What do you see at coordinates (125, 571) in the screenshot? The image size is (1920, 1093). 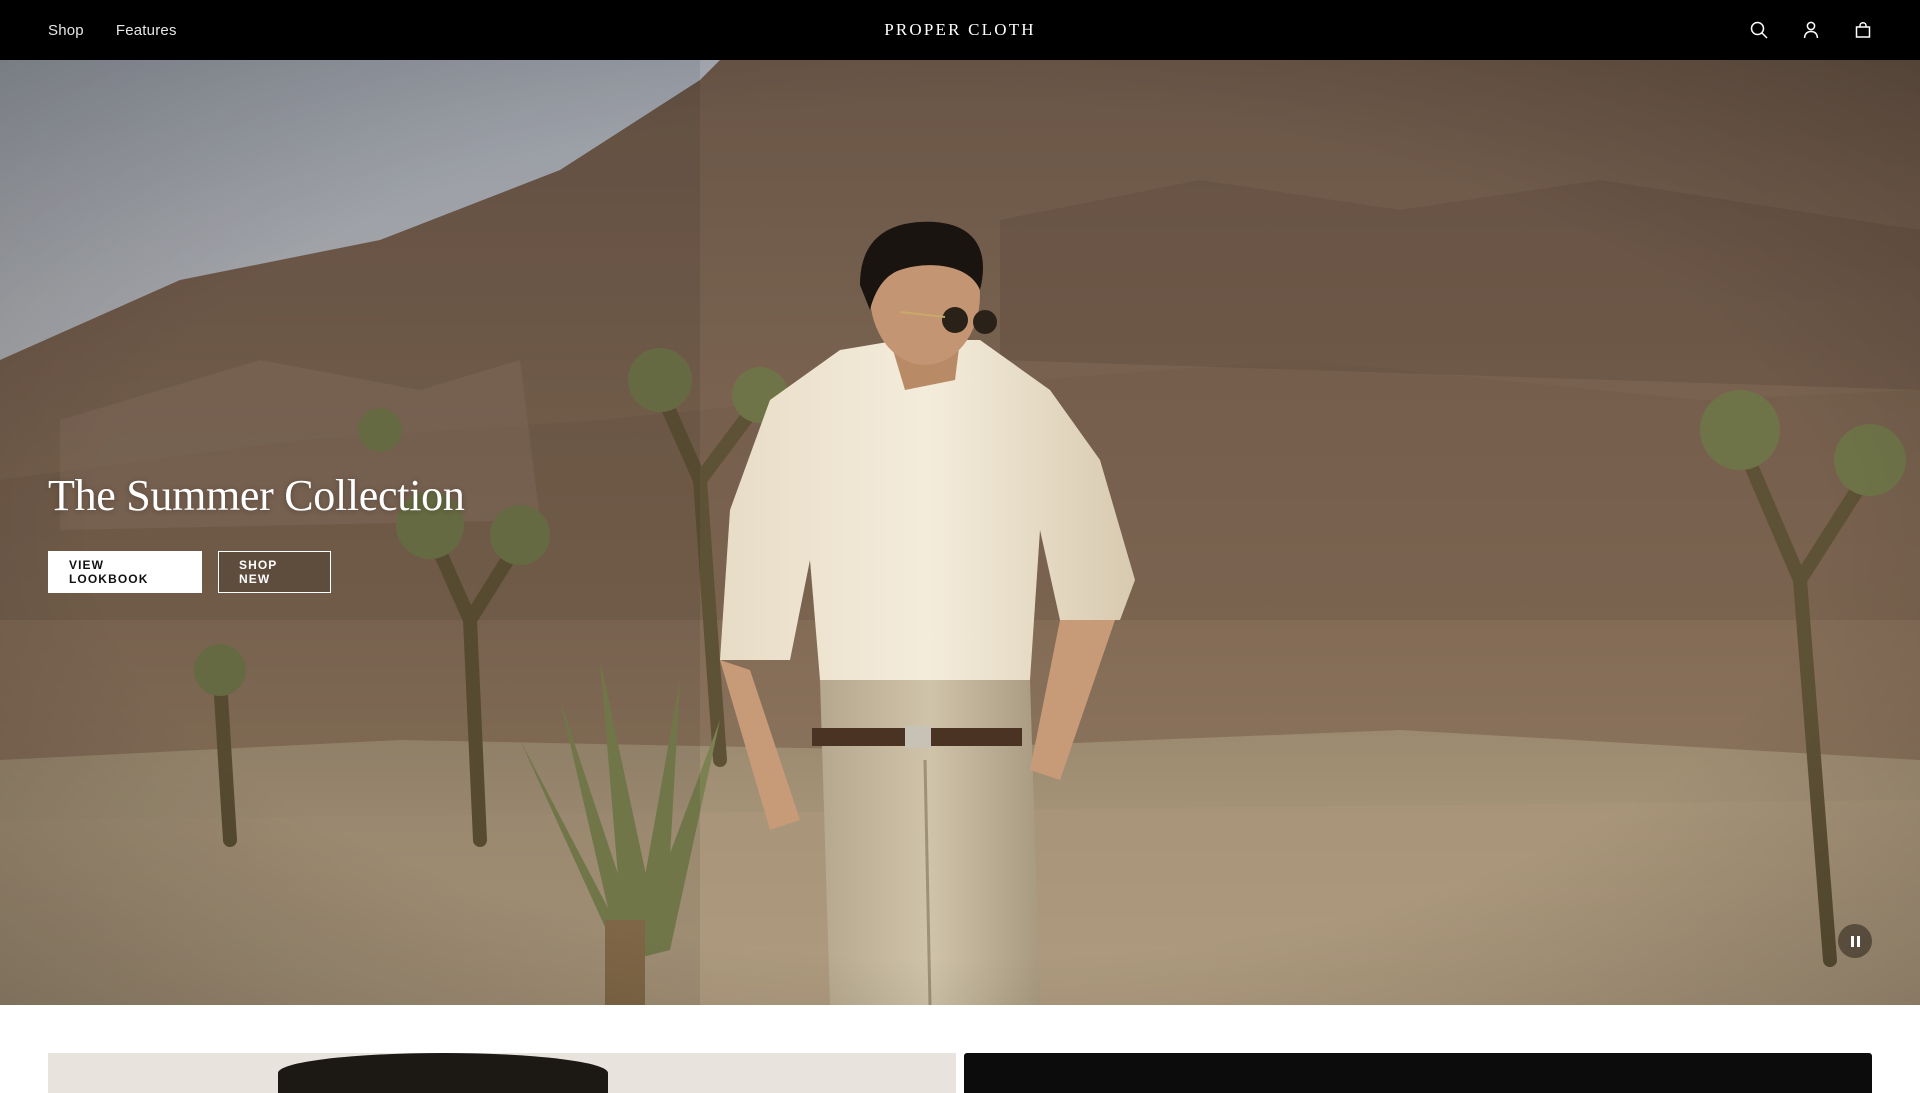 I see `view-lookbook-button: VIEW LOOKBOOK` at bounding box center [125, 571].